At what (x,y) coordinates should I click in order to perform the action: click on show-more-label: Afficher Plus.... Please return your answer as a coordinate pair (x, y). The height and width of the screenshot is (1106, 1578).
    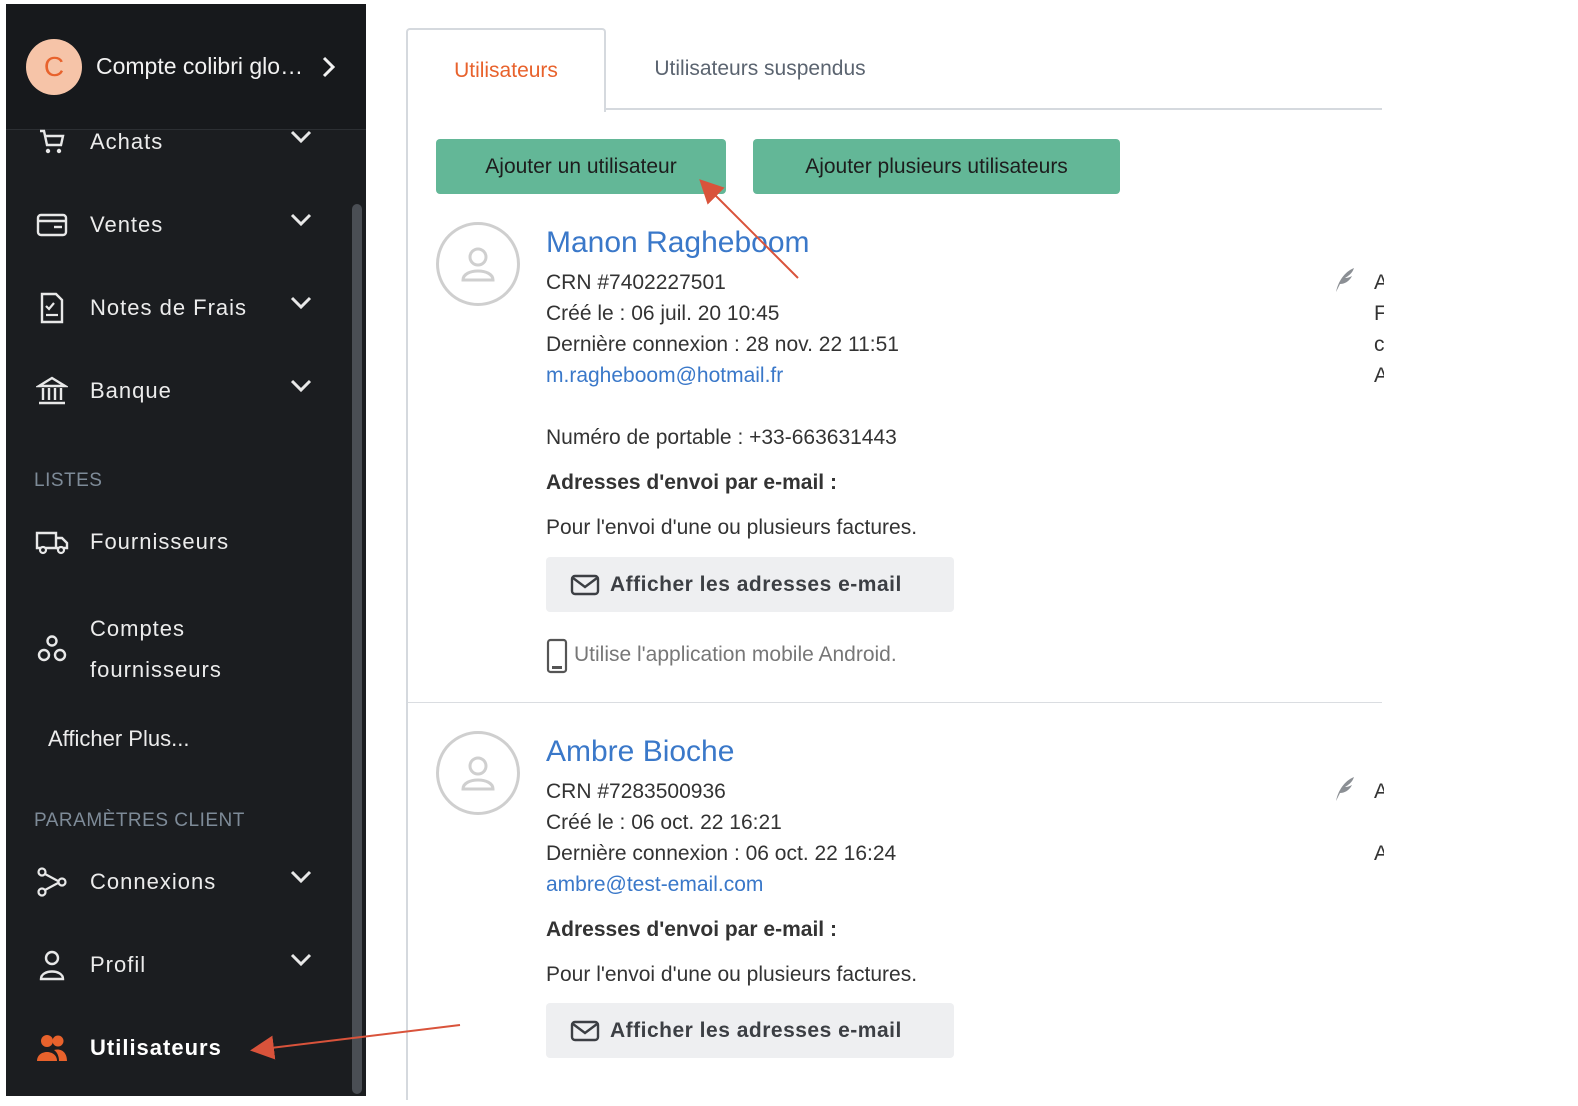
    Looking at the image, I should click on (119, 738).